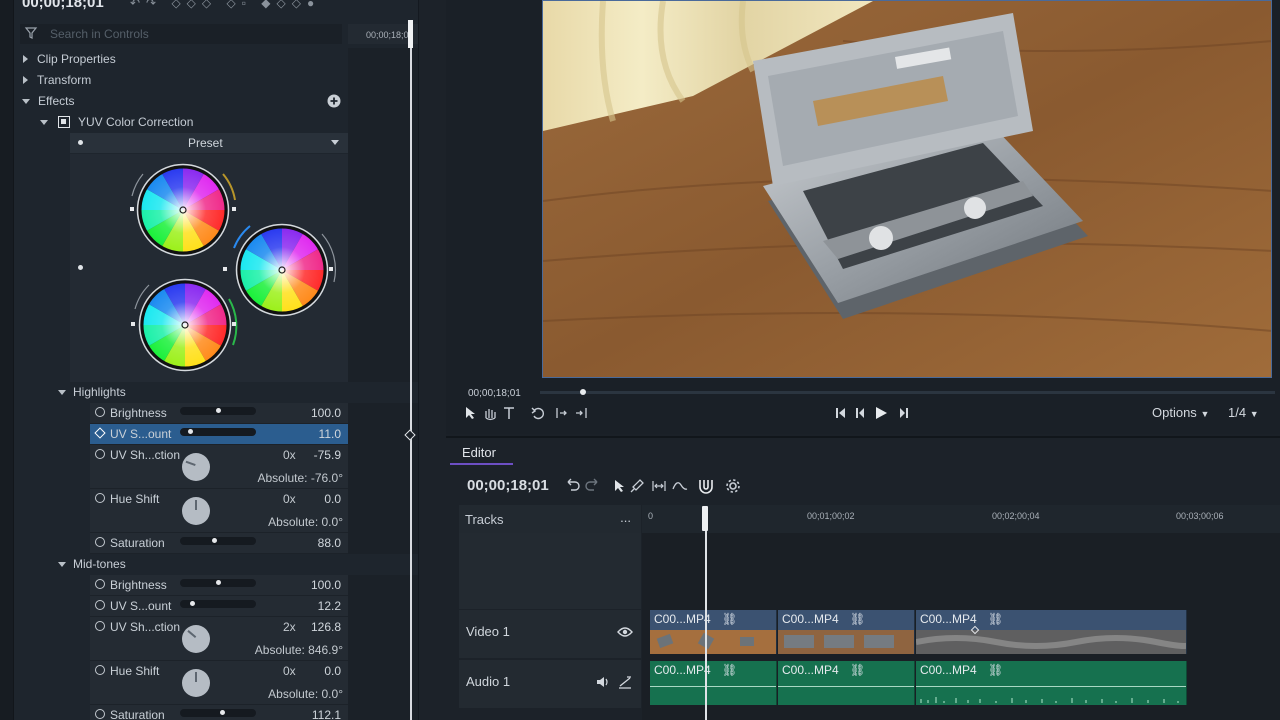 This screenshot has width=1280, height=720. What do you see at coordinates (961, 519) in the screenshot?
I see `timeline-ruler: 0 00;01;00;02 00;02;00;04 00;03;00;06` at bounding box center [961, 519].